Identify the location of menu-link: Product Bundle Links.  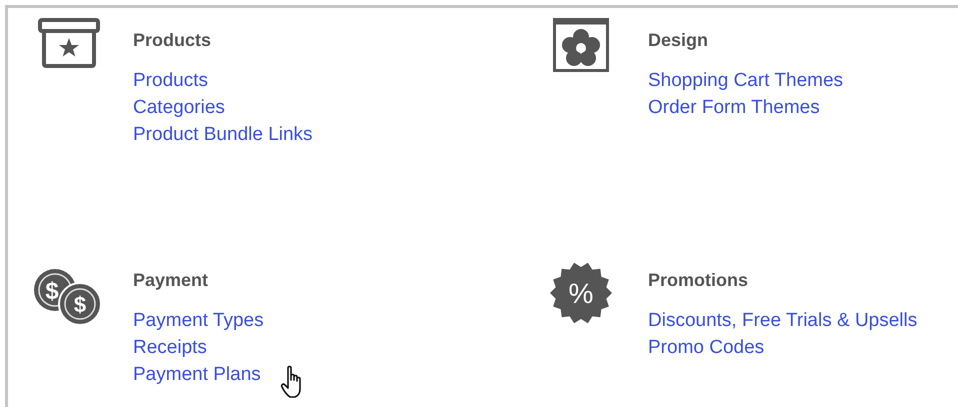
(223, 134).